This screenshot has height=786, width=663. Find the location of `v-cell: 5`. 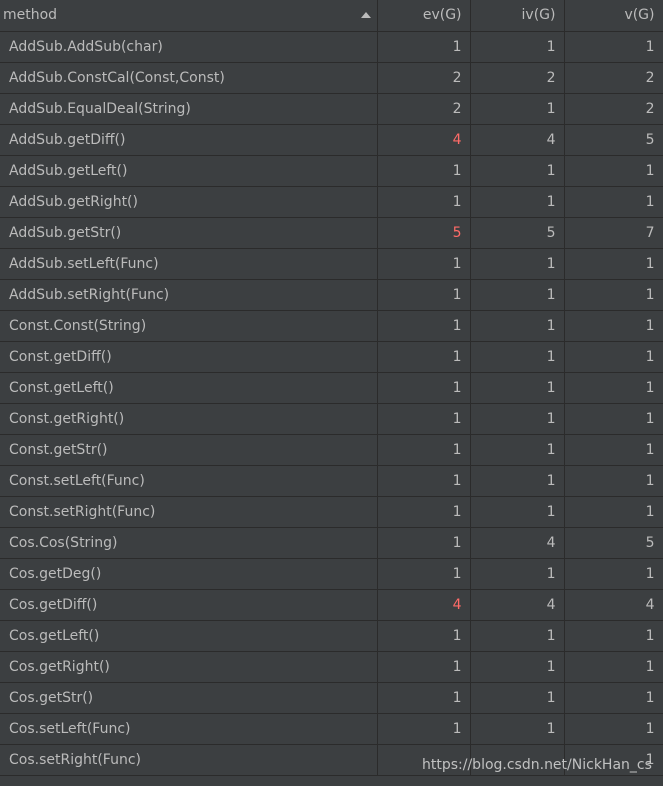

v-cell: 5 is located at coordinates (613, 543).